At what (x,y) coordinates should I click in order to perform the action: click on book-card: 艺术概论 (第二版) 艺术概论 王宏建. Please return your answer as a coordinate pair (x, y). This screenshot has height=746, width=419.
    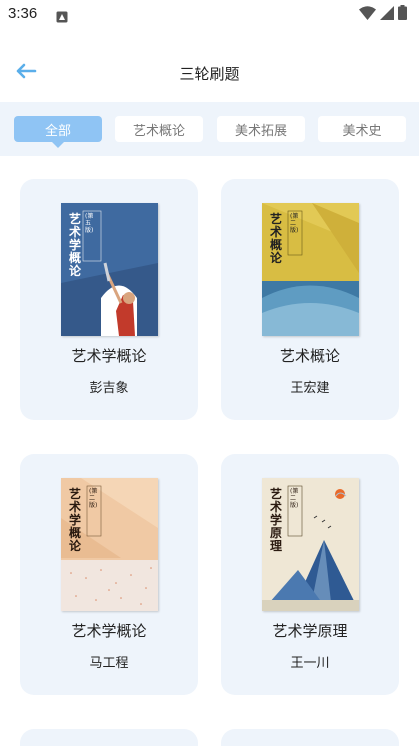
    Looking at the image, I should click on (310, 299).